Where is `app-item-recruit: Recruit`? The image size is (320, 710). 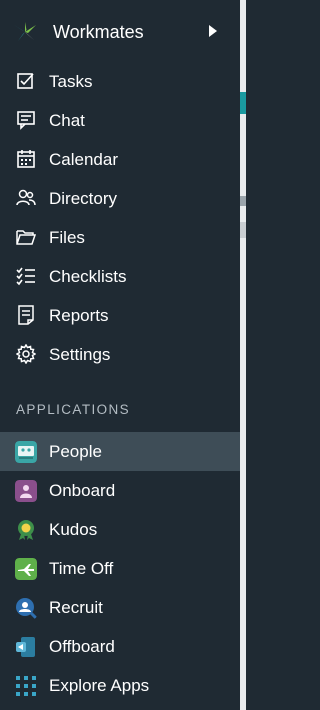
app-item-recruit: Recruit is located at coordinates (120, 607).